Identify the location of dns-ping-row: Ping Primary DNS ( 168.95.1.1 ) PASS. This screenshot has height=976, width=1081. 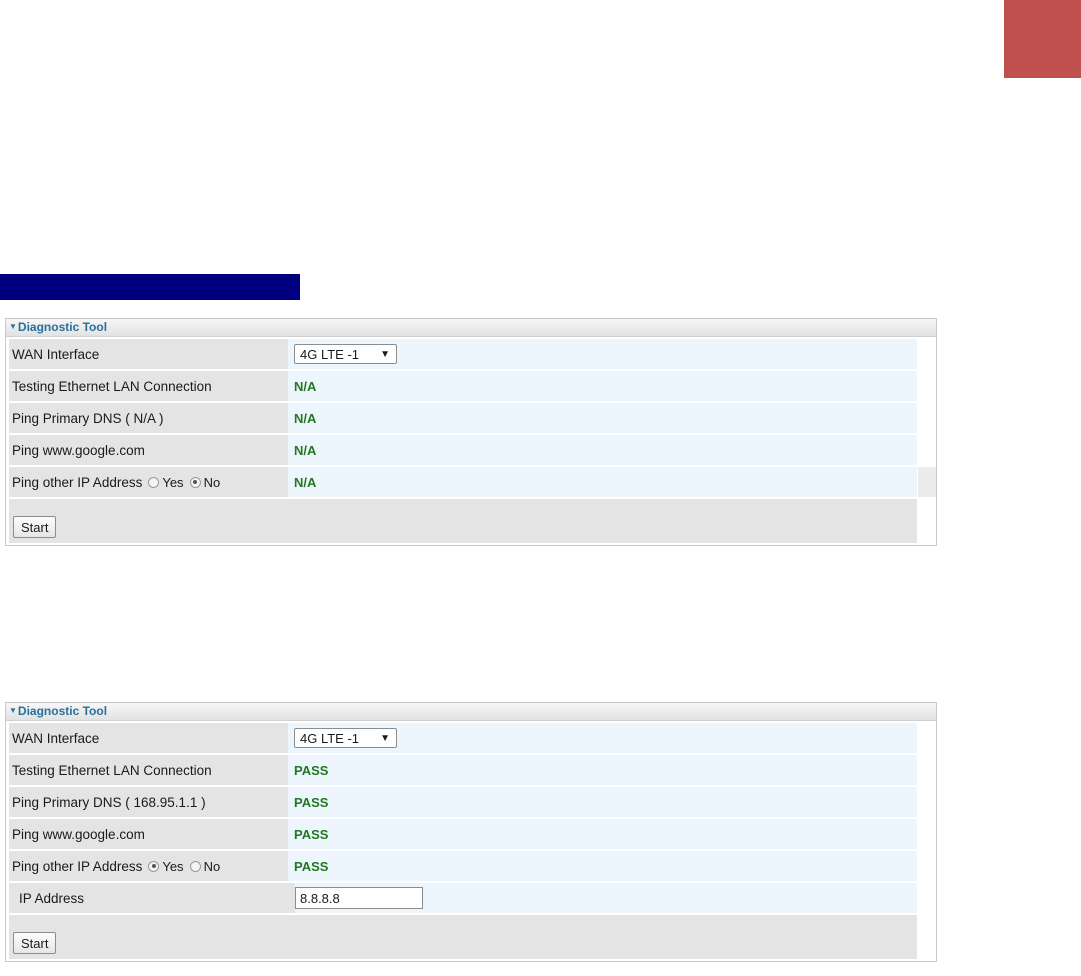
(463, 802).